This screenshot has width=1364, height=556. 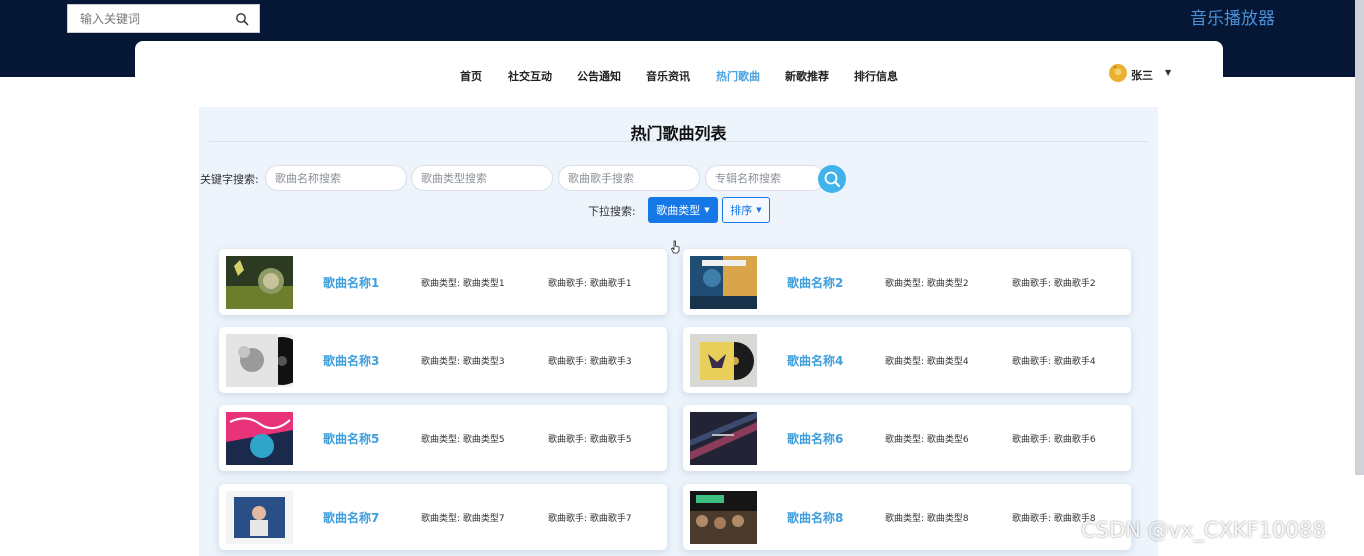 I want to click on song-type-search-input, so click(x=482, y=178).